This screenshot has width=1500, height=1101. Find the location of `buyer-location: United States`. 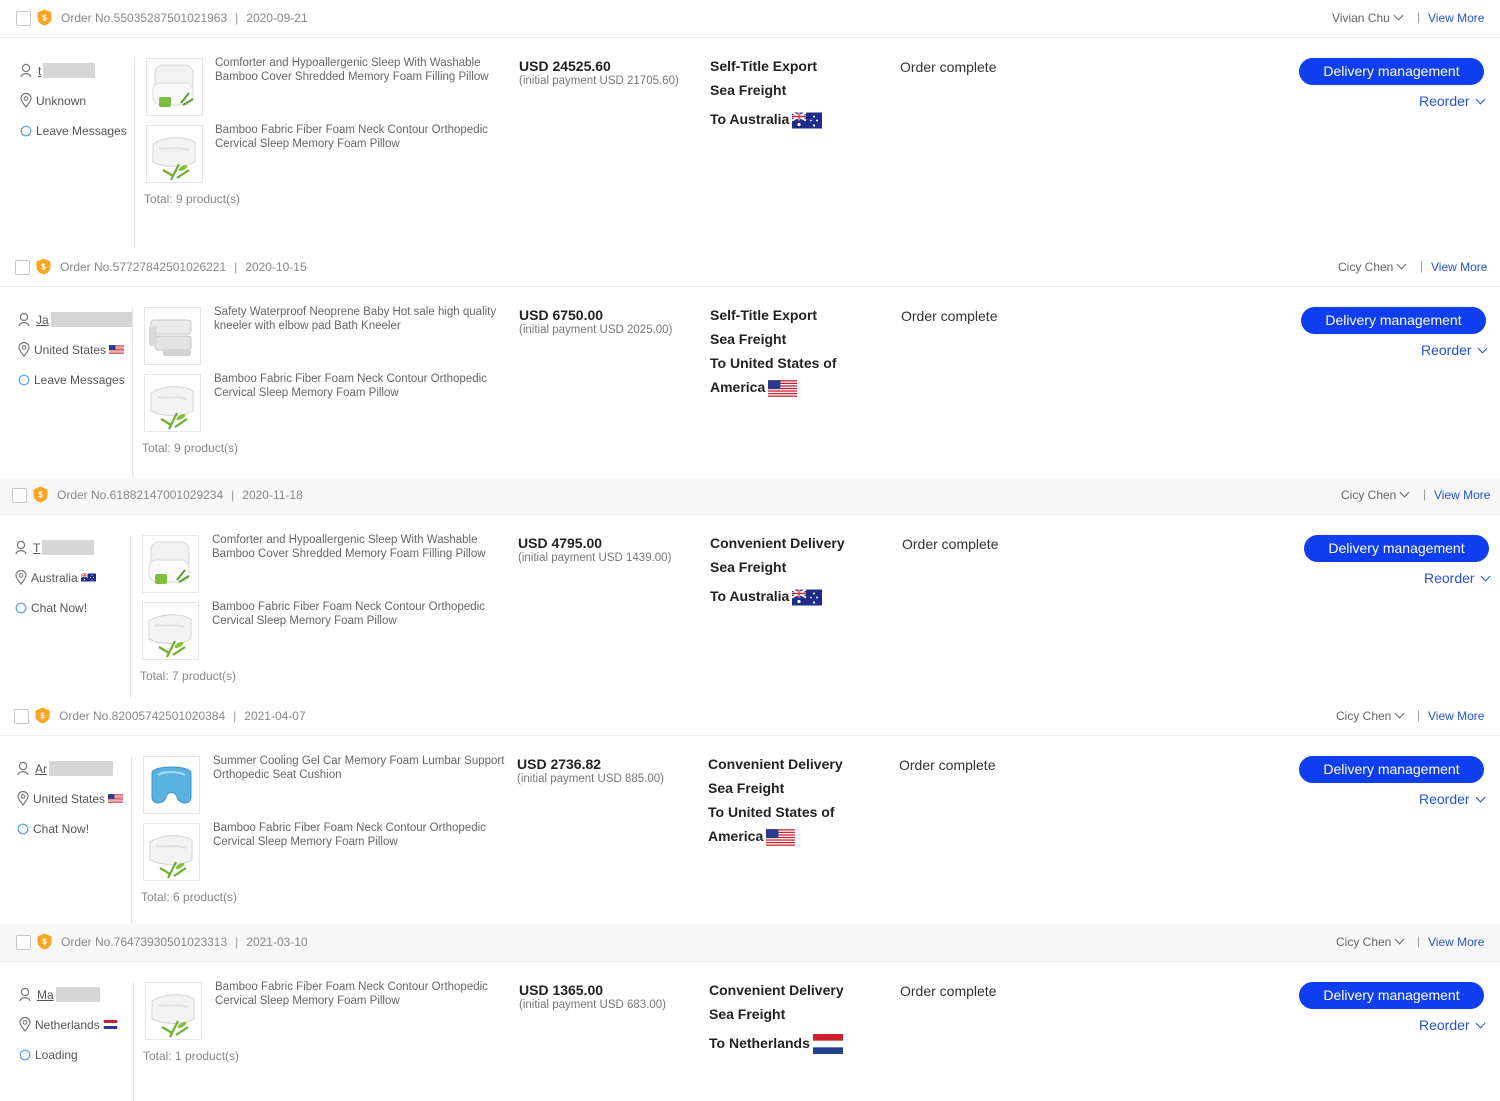

buyer-location: United States is located at coordinates (72, 798).